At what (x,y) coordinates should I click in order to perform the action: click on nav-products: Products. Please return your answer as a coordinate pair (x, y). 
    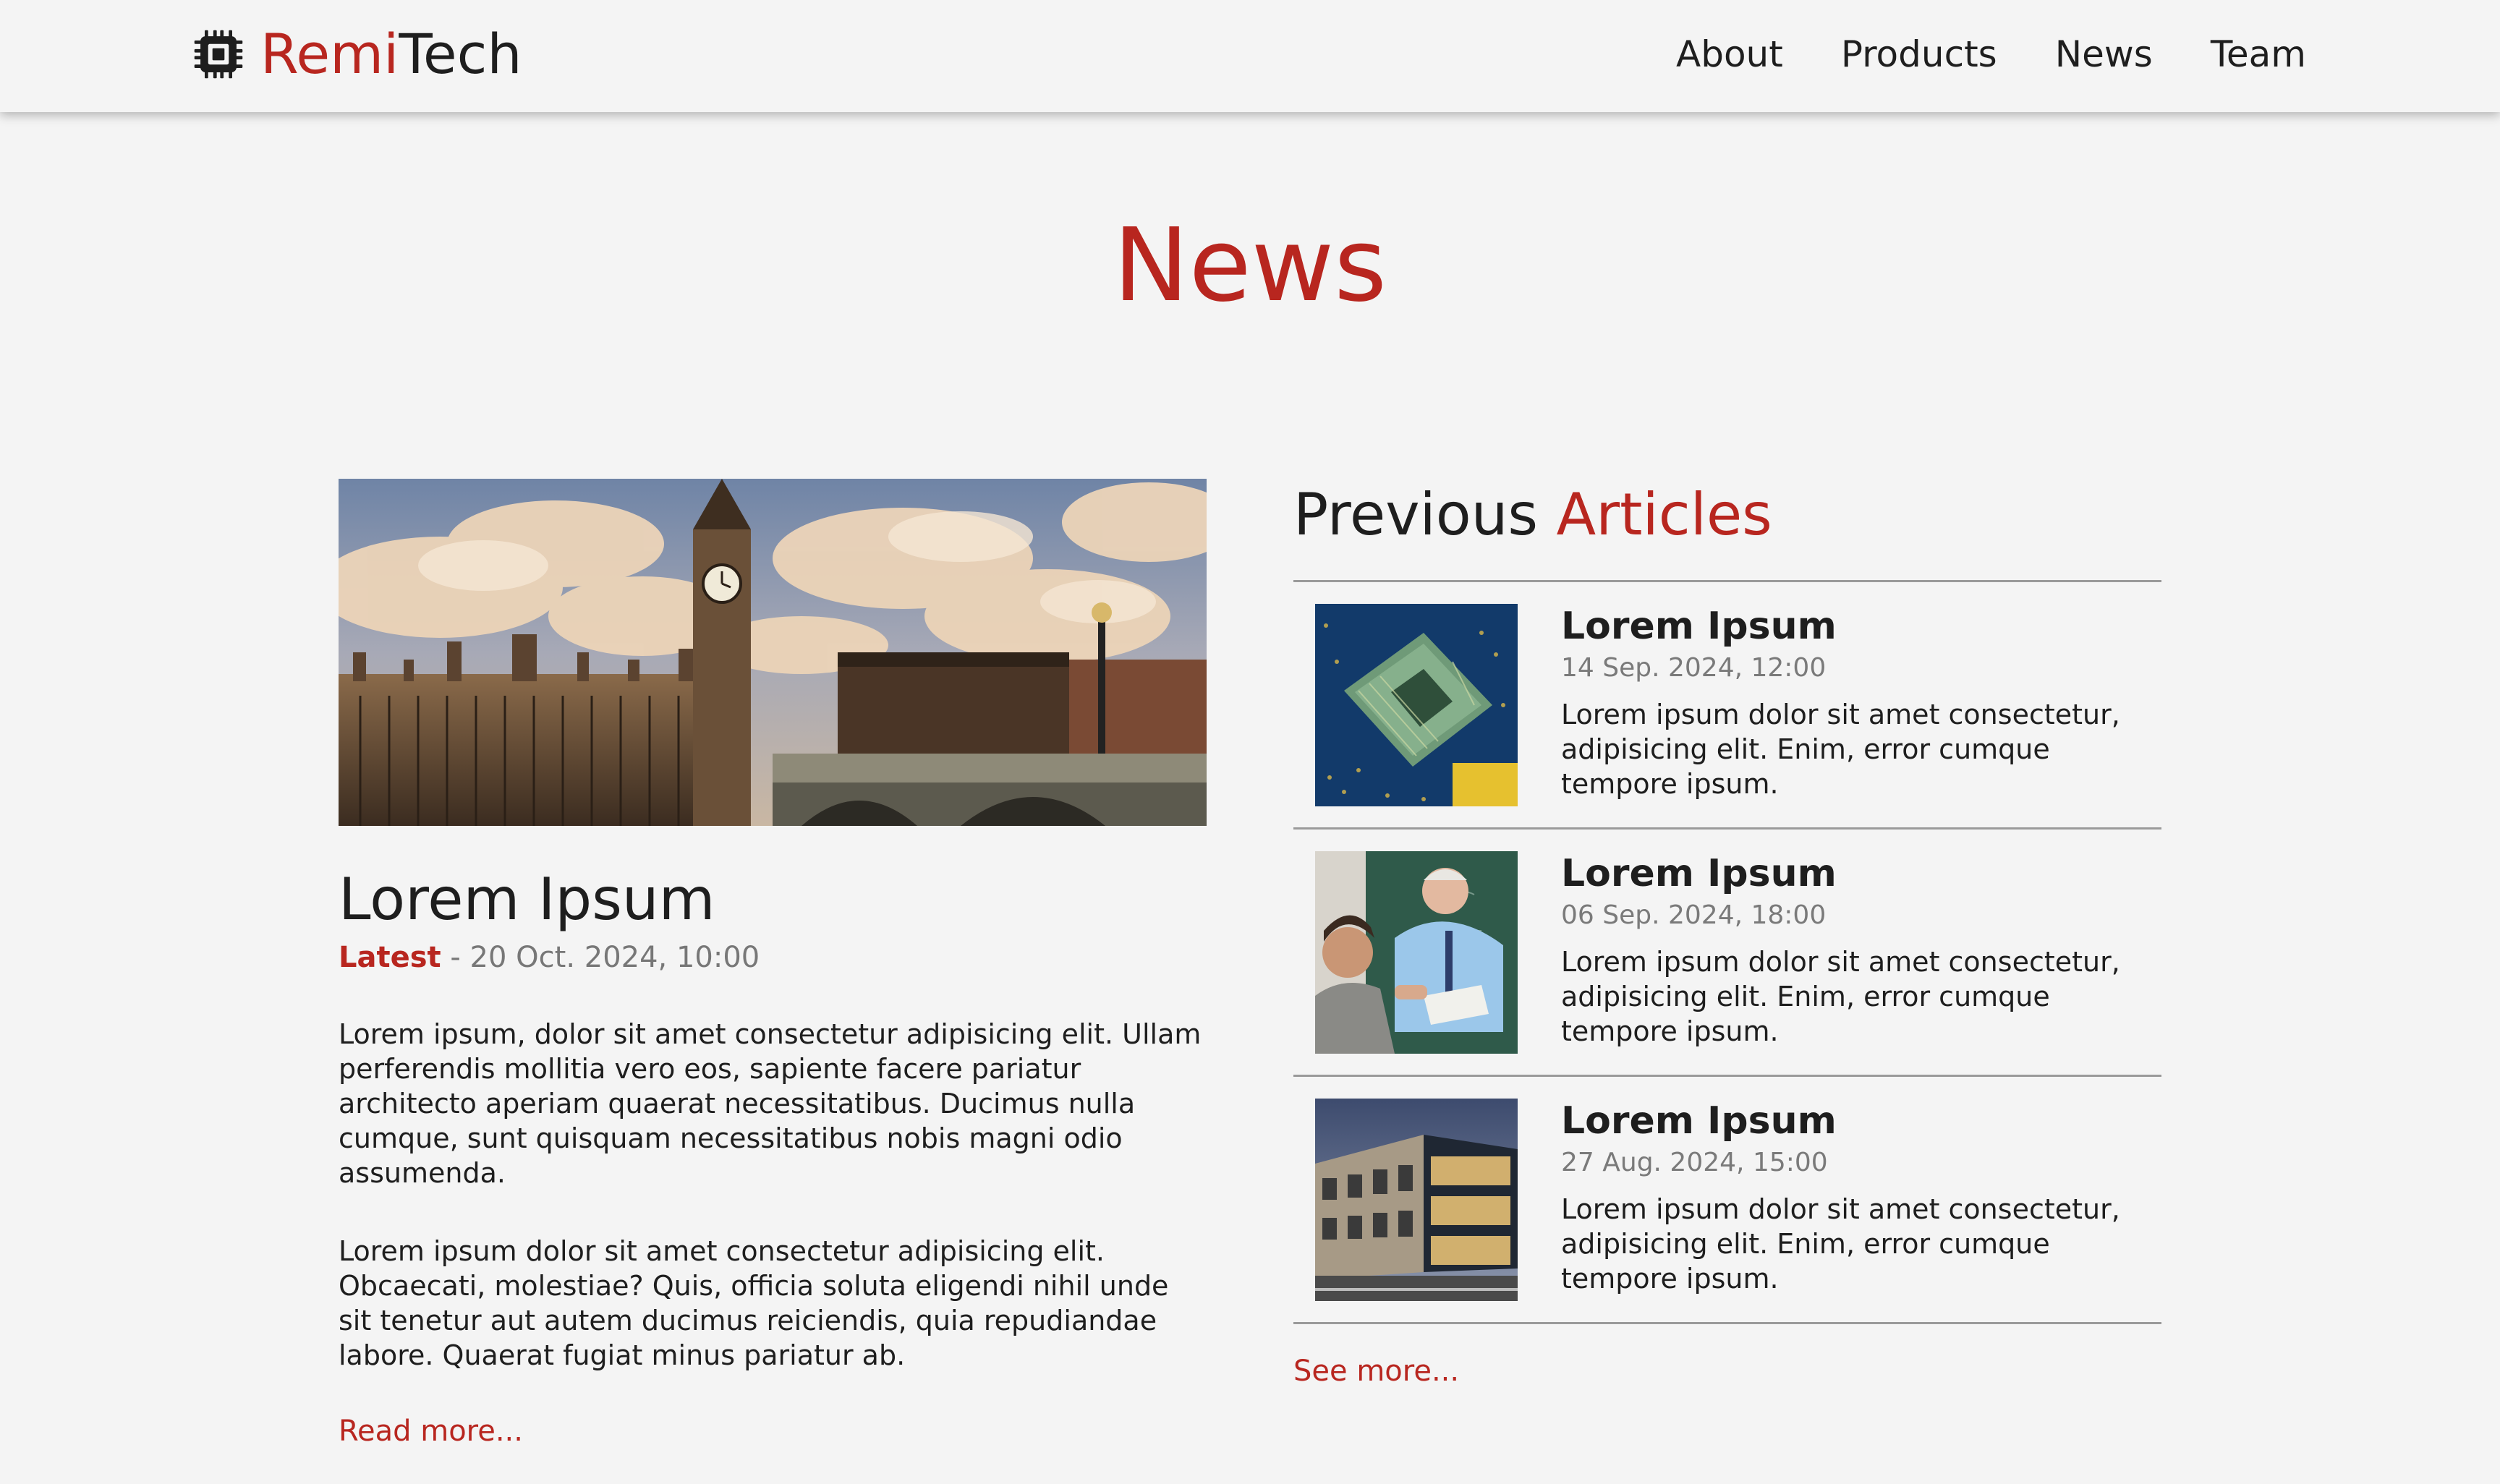
    Looking at the image, I should click on (1919, 54).